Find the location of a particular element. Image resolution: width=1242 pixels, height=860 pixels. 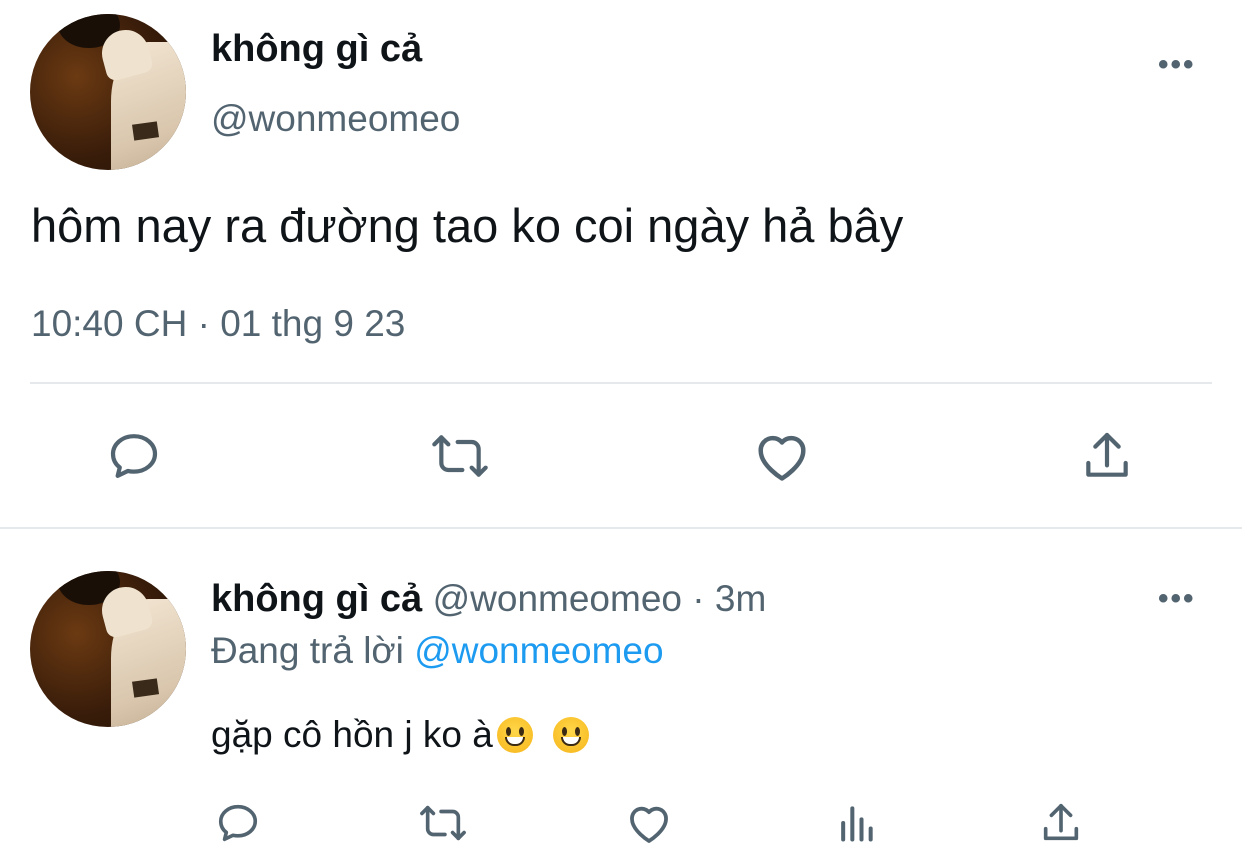

reply-action-share-icon is located at coordinates (1061, 823).